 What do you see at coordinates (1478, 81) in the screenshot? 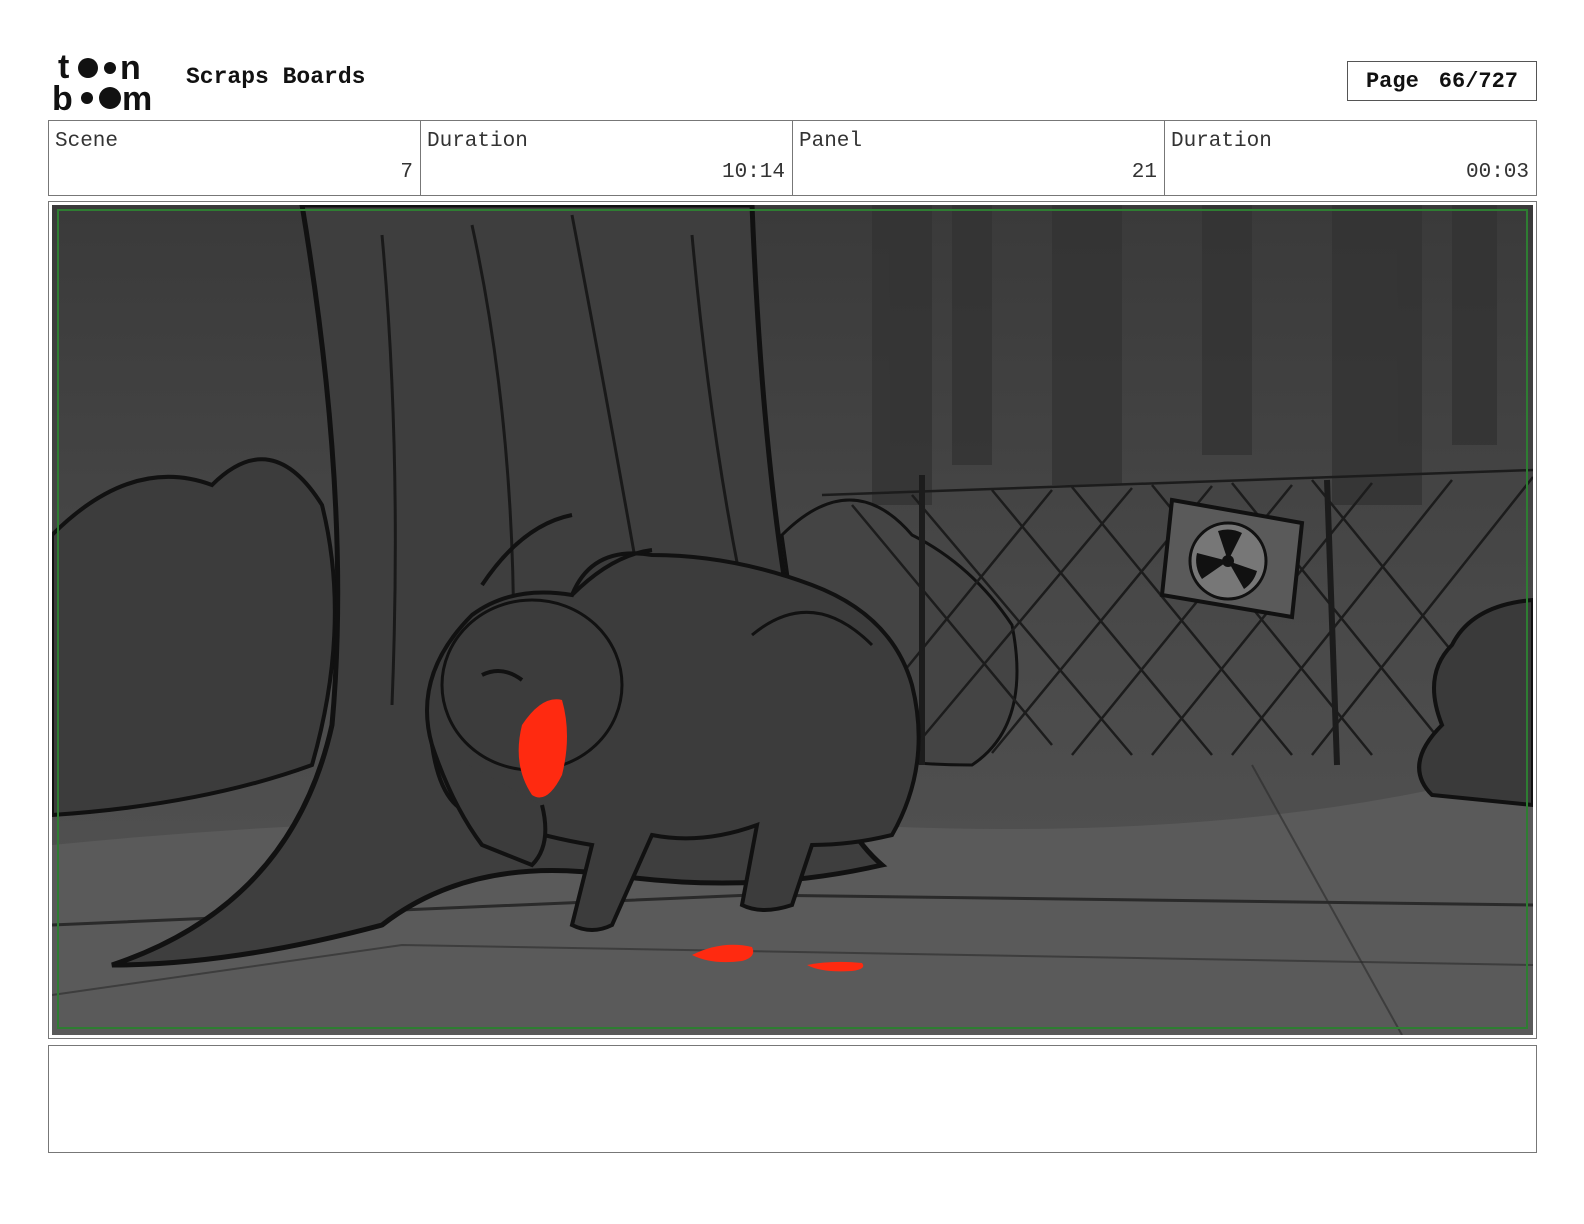
I see `page-number: 66/727` at bounding box center [1478, 81].